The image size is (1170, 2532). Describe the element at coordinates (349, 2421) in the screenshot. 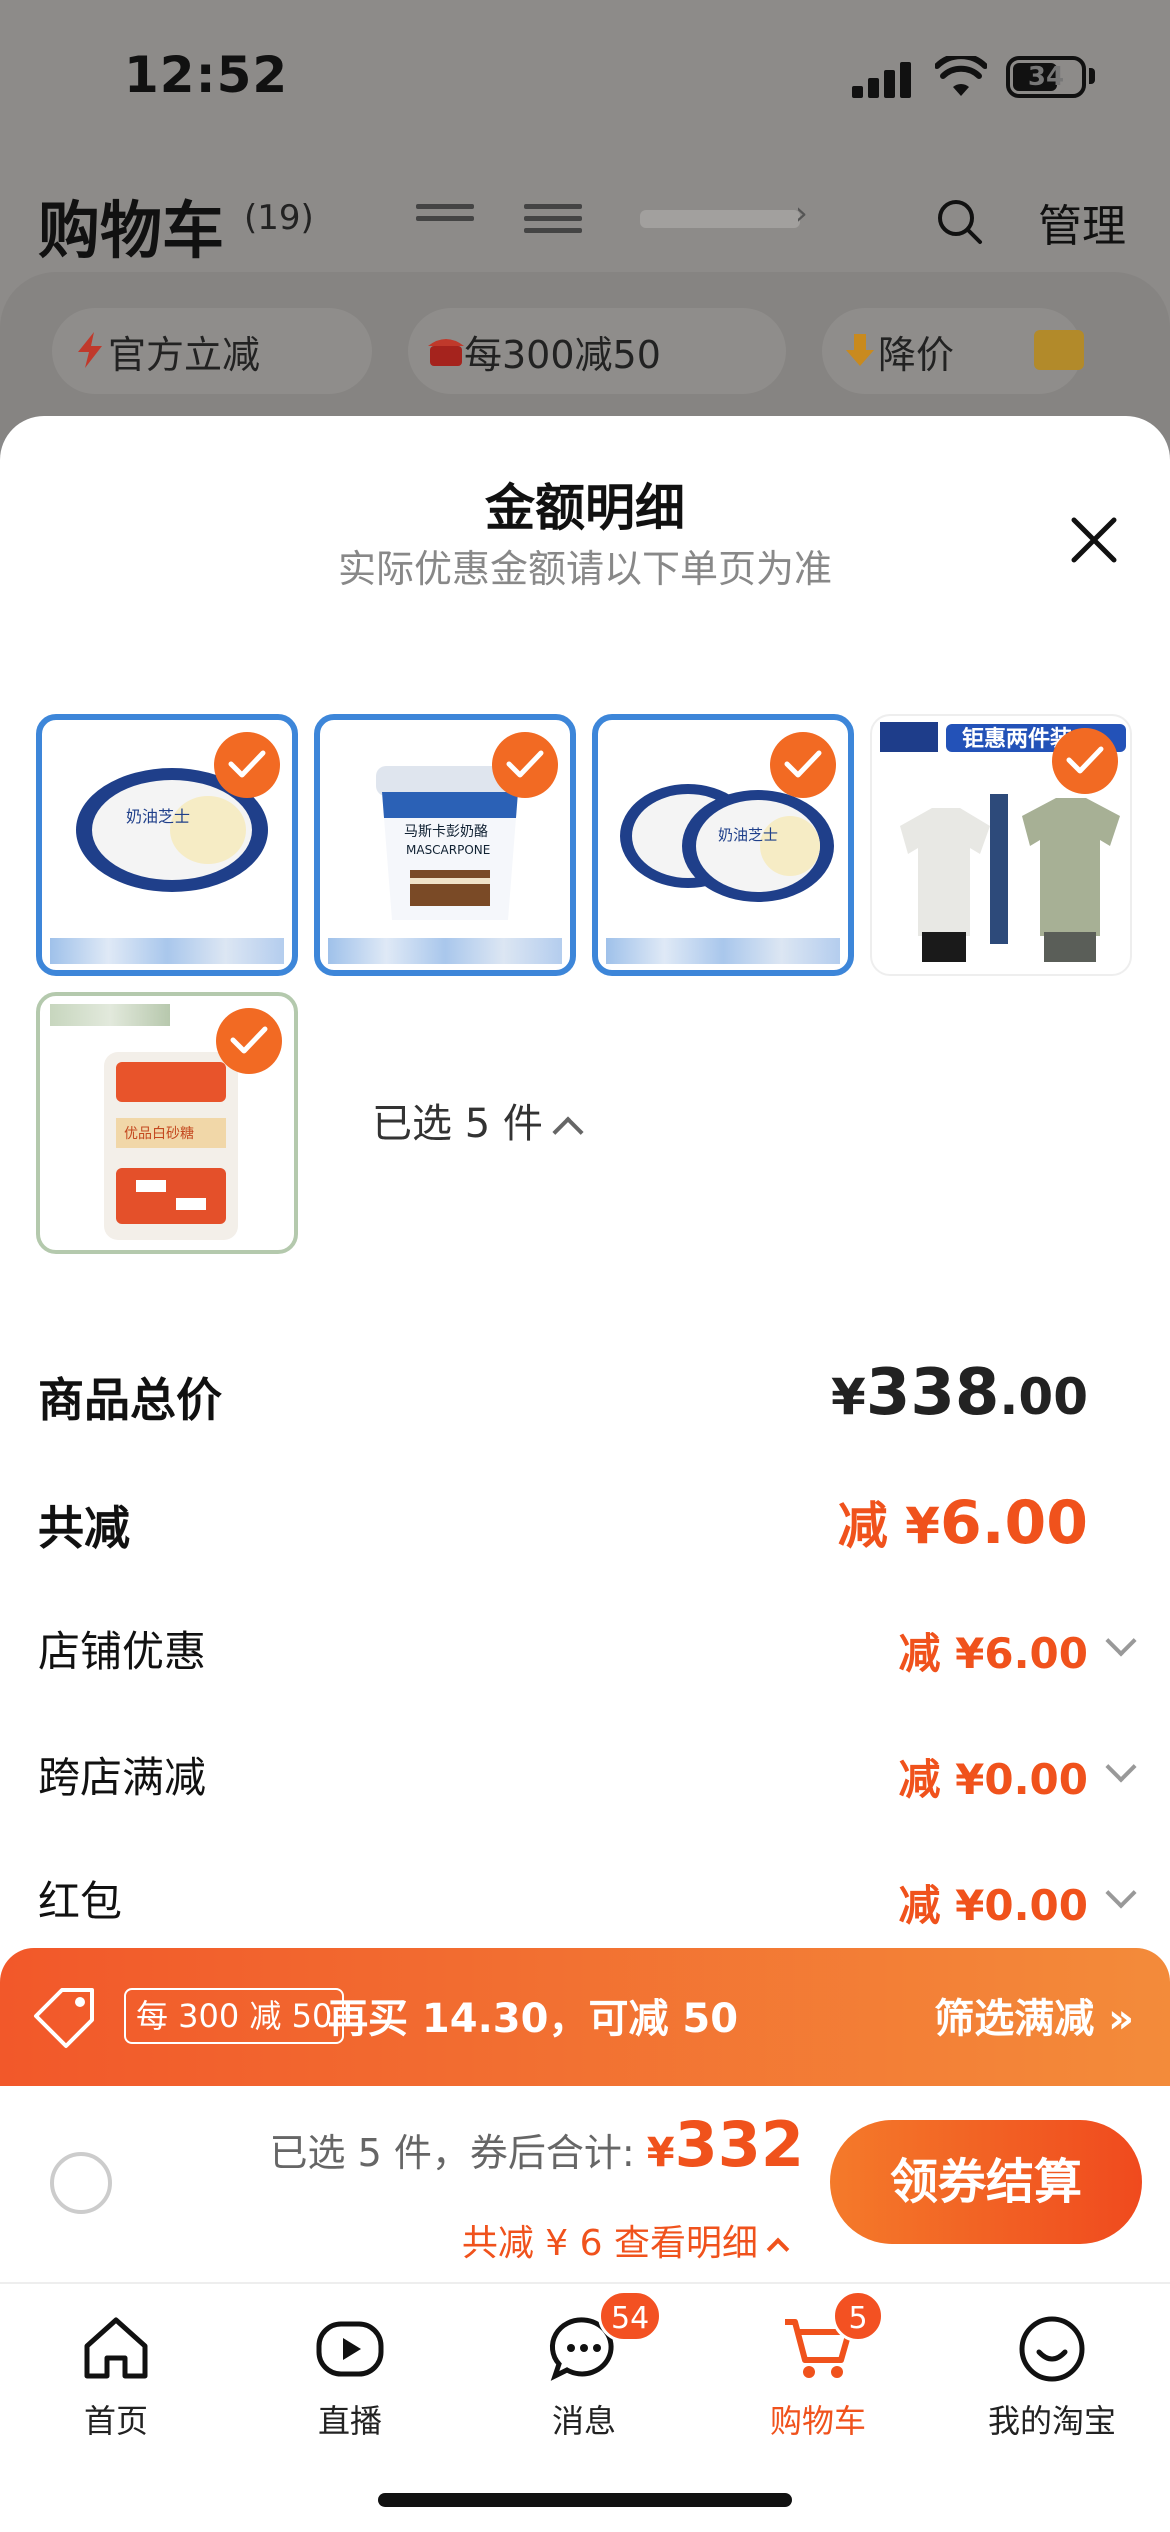

I see `tab-label: 直播` at that location.